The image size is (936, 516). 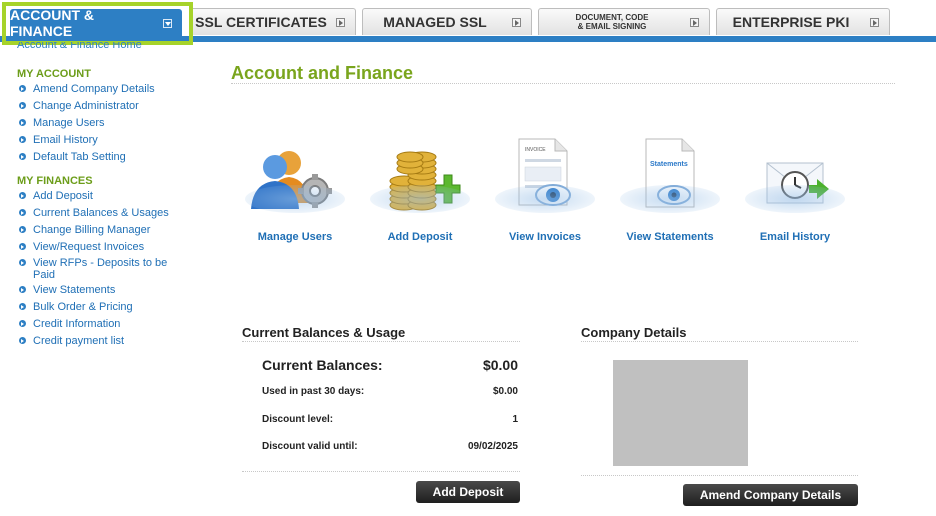 I want to click on sidebar-item-label: Credit payment list, so click(x=79, y=341).